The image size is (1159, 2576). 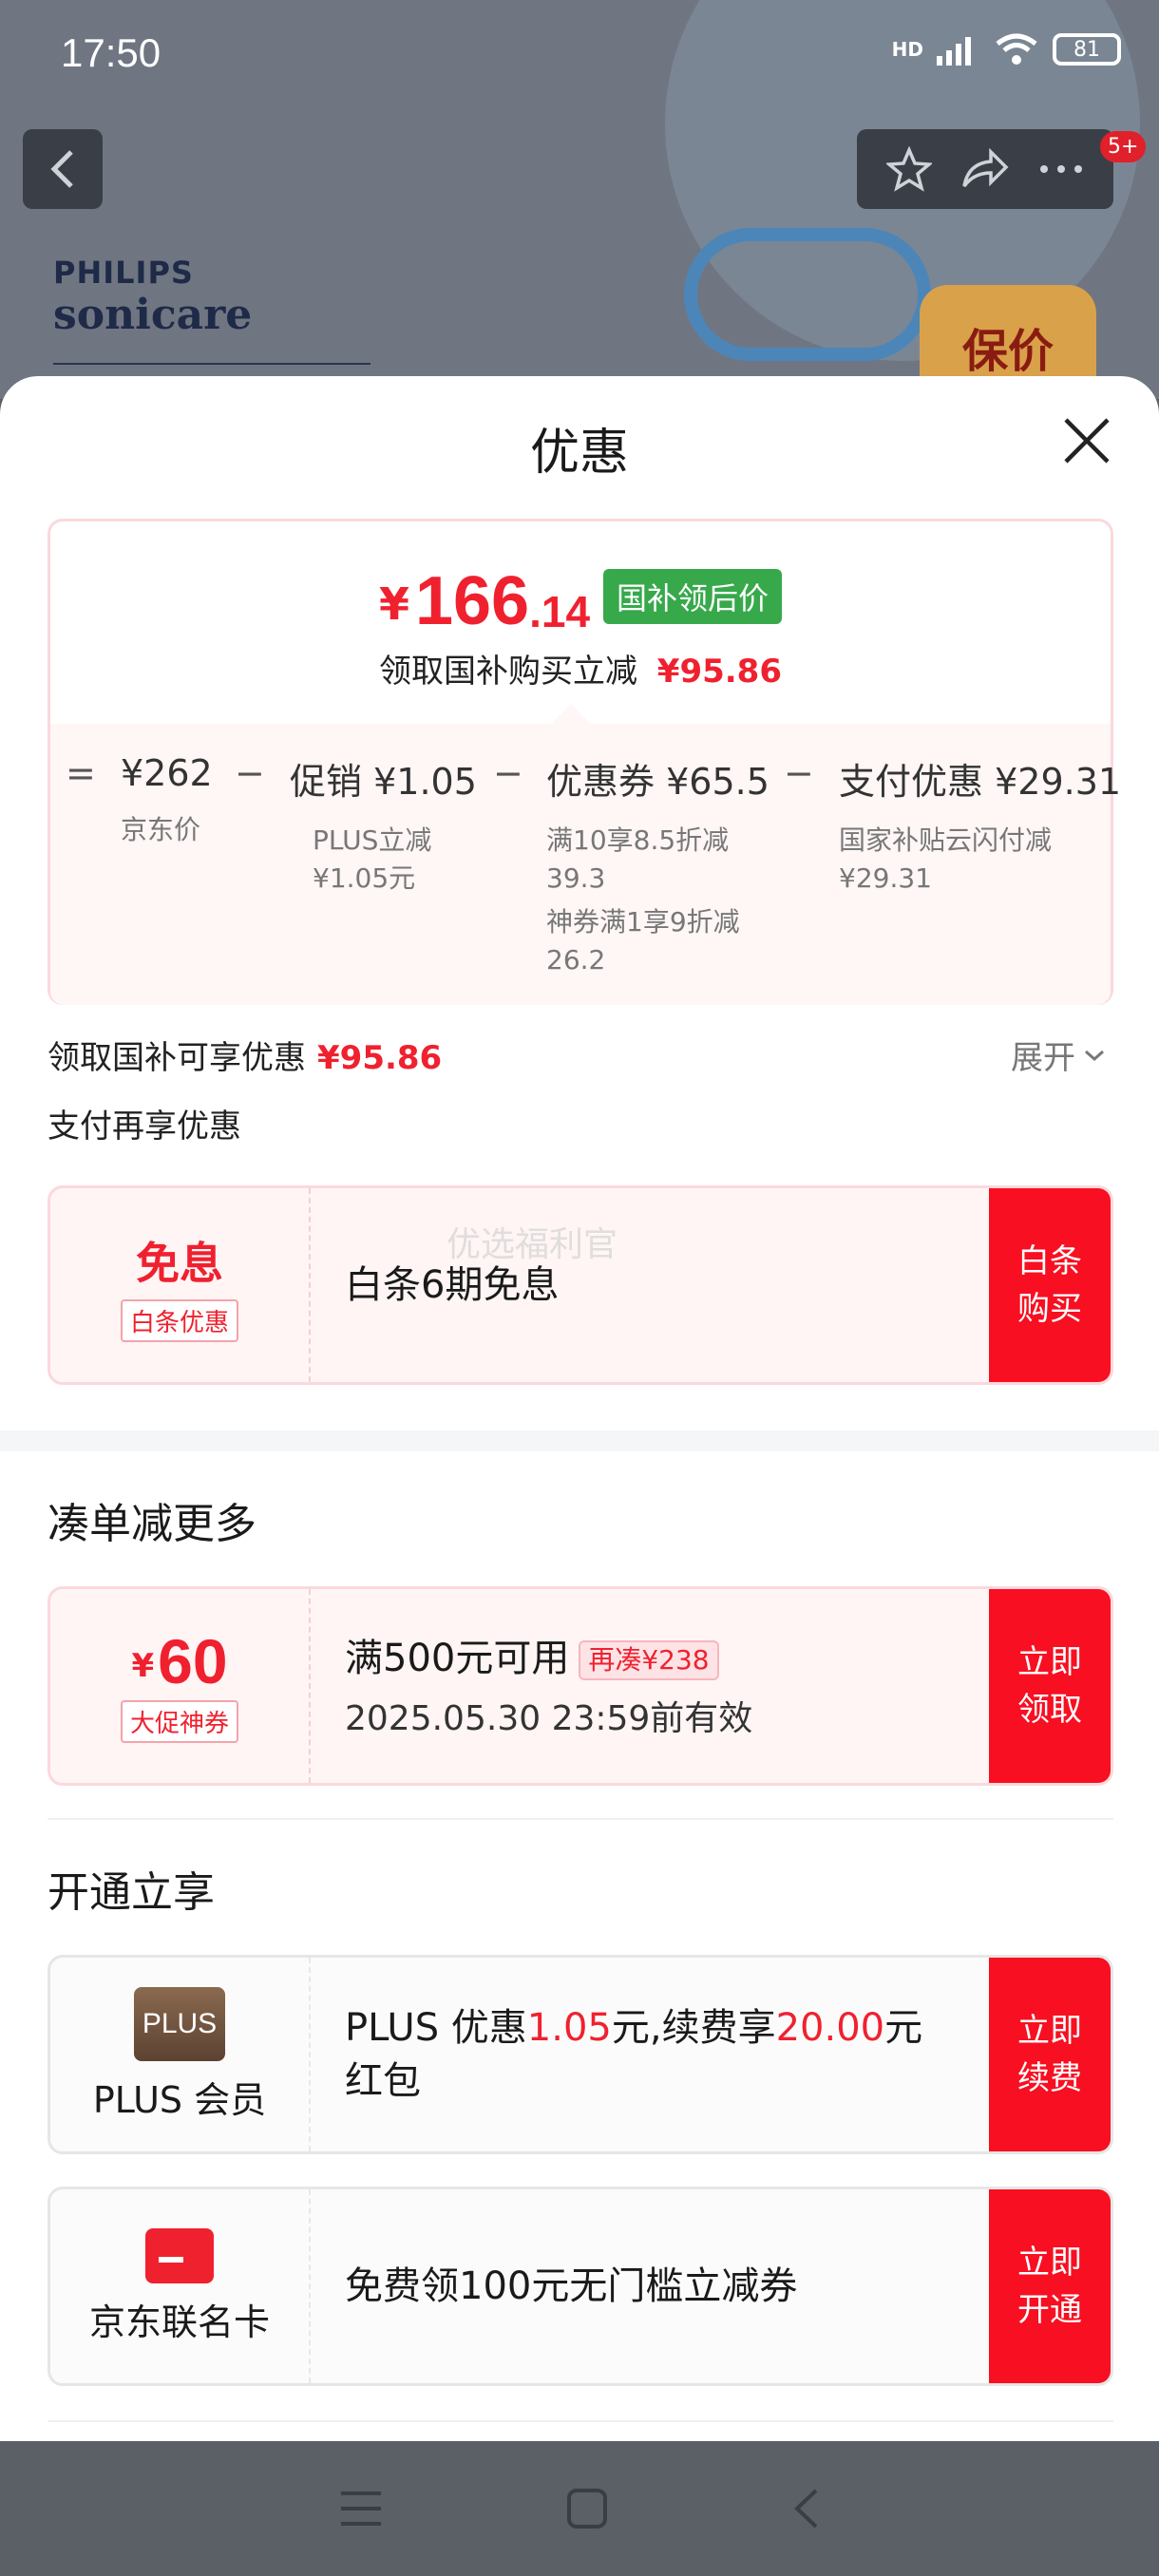 I want to click on pay-label: 支付优惠, so click(x=911, y=782).